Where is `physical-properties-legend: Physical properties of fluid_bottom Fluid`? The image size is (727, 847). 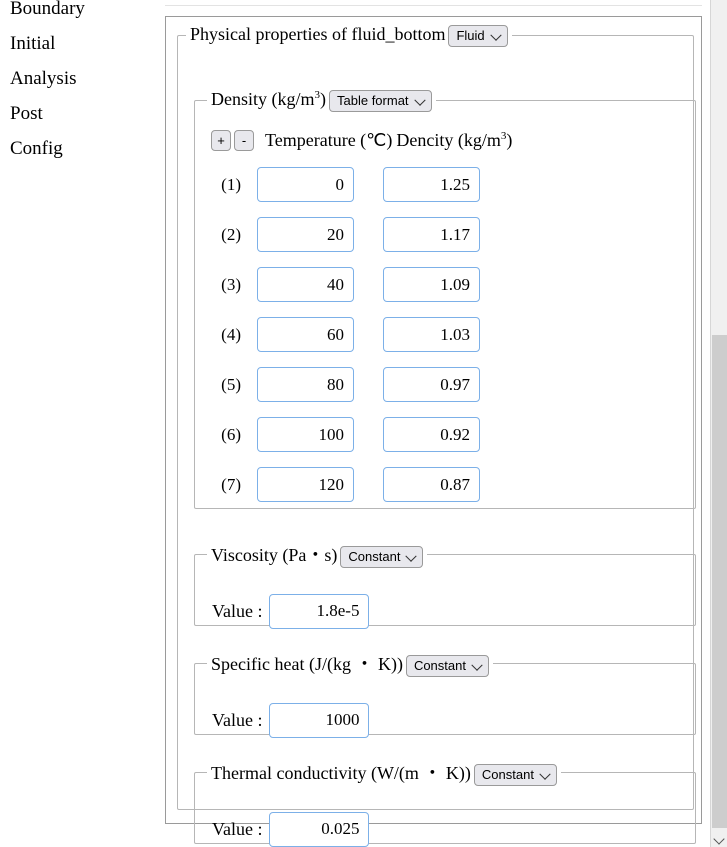
physical-properties-legend: Physical properties of fluid_bottom Fluid is located at coordinates (349, 35).